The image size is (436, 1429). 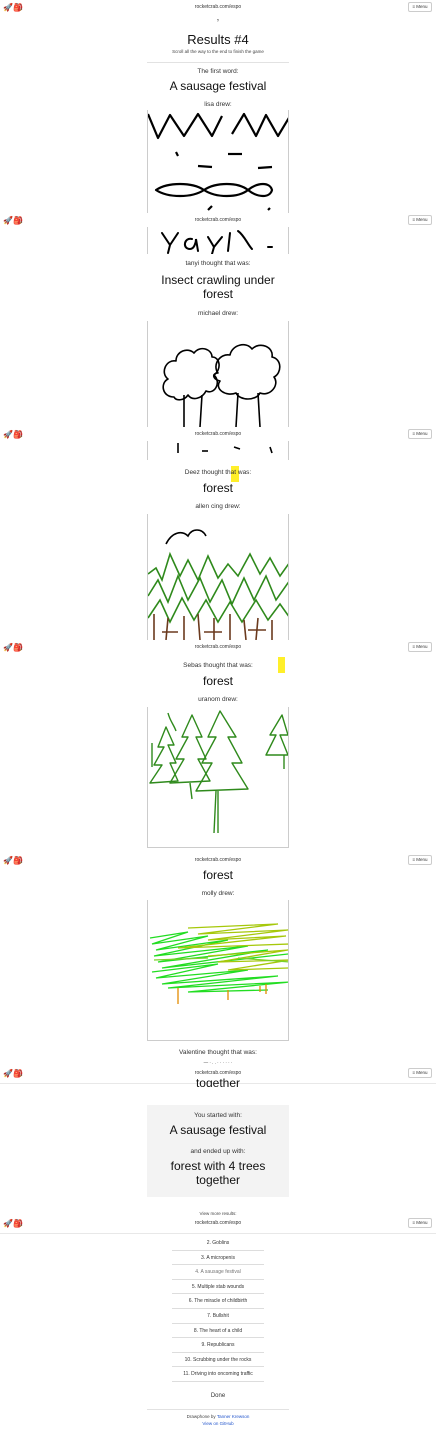 What do you see at coordinates (218, 287) in the screenshot?
I see `guess-text: Insect crawling under forest` at bounding box center [218, 287].